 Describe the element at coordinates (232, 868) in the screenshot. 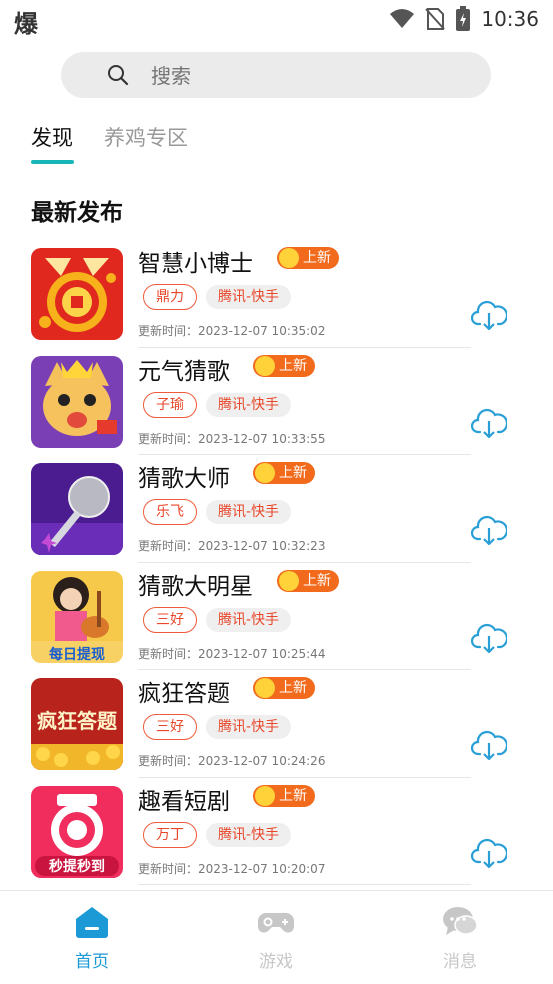

I see `update-time: 更新时间：2023-12-07 10:20:07` at that location.